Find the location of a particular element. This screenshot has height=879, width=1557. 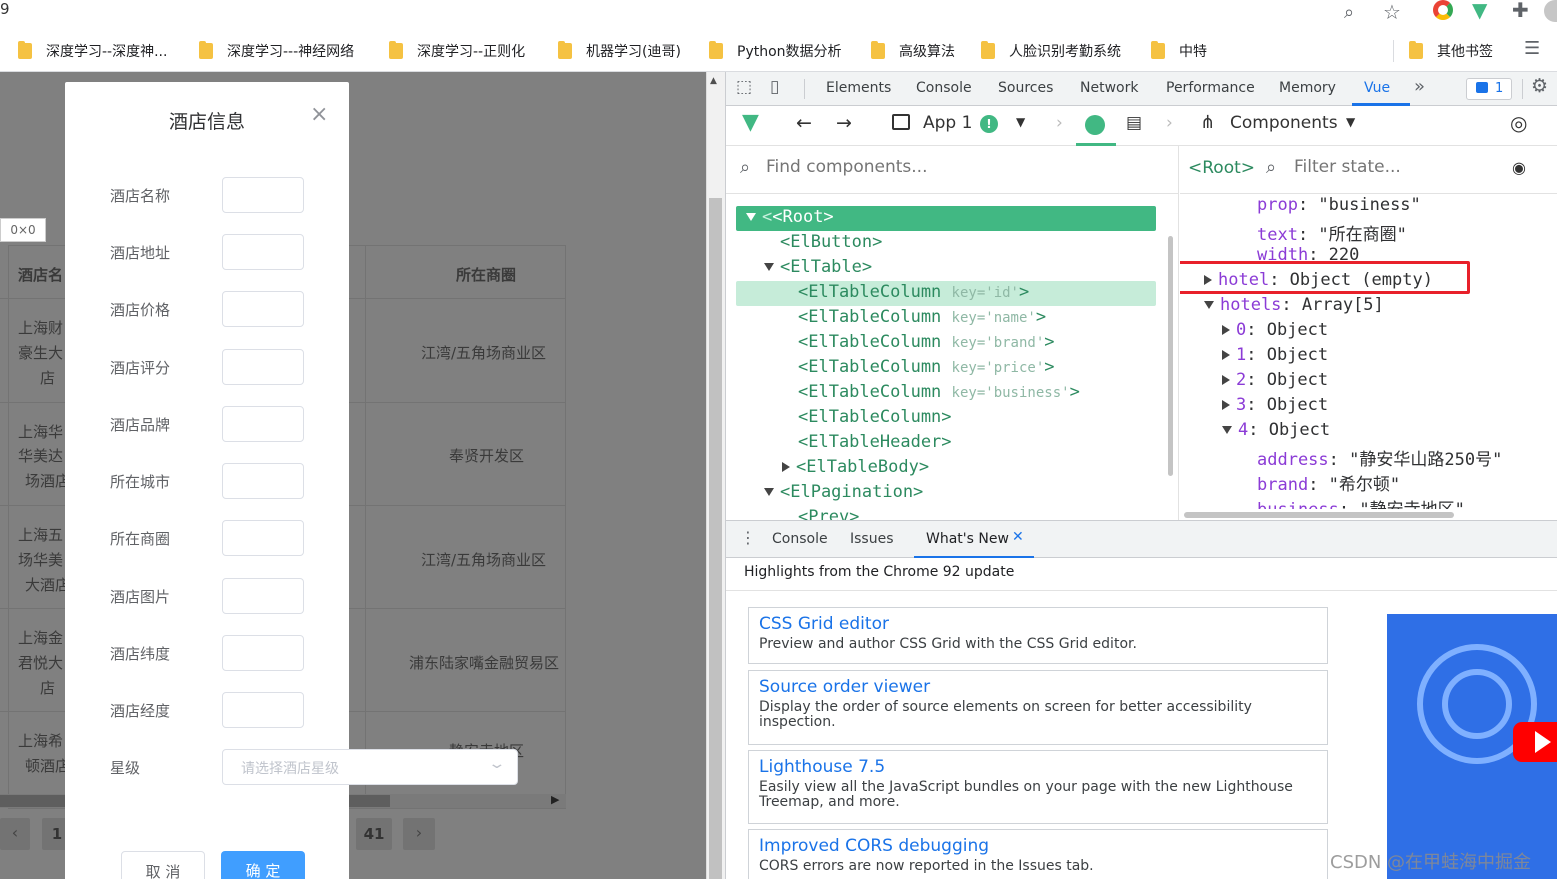

close-icon: × is located at coordinates (319, 114).